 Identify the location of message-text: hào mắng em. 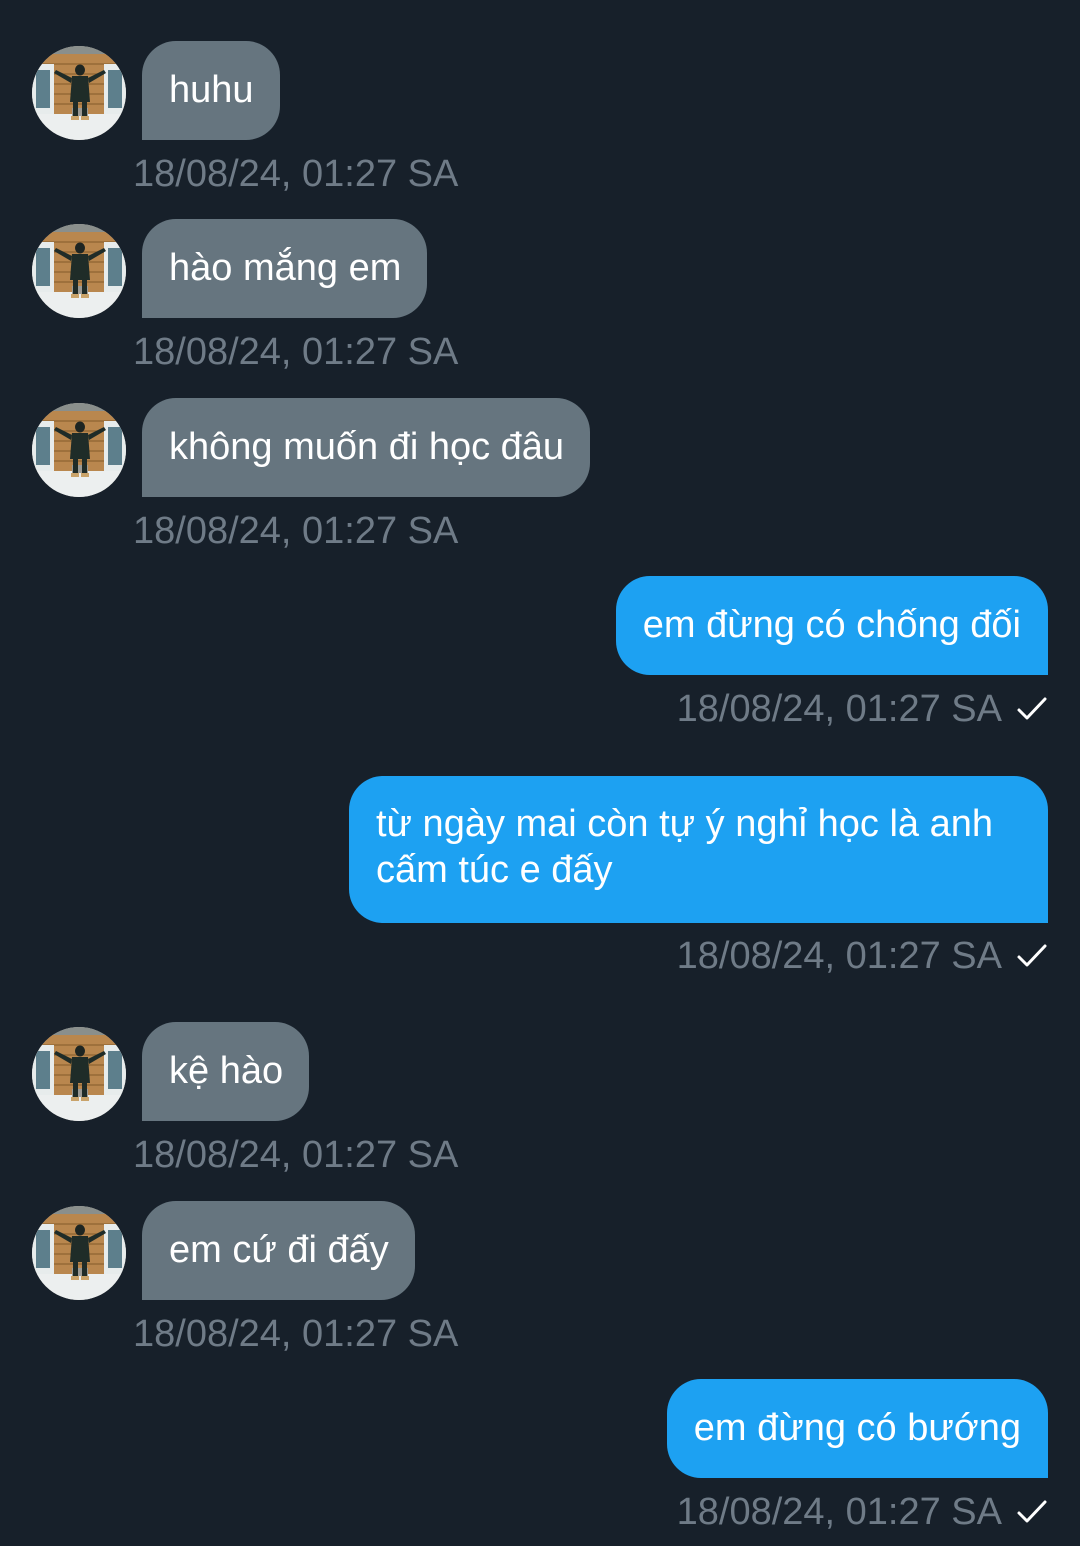
(285, 268).